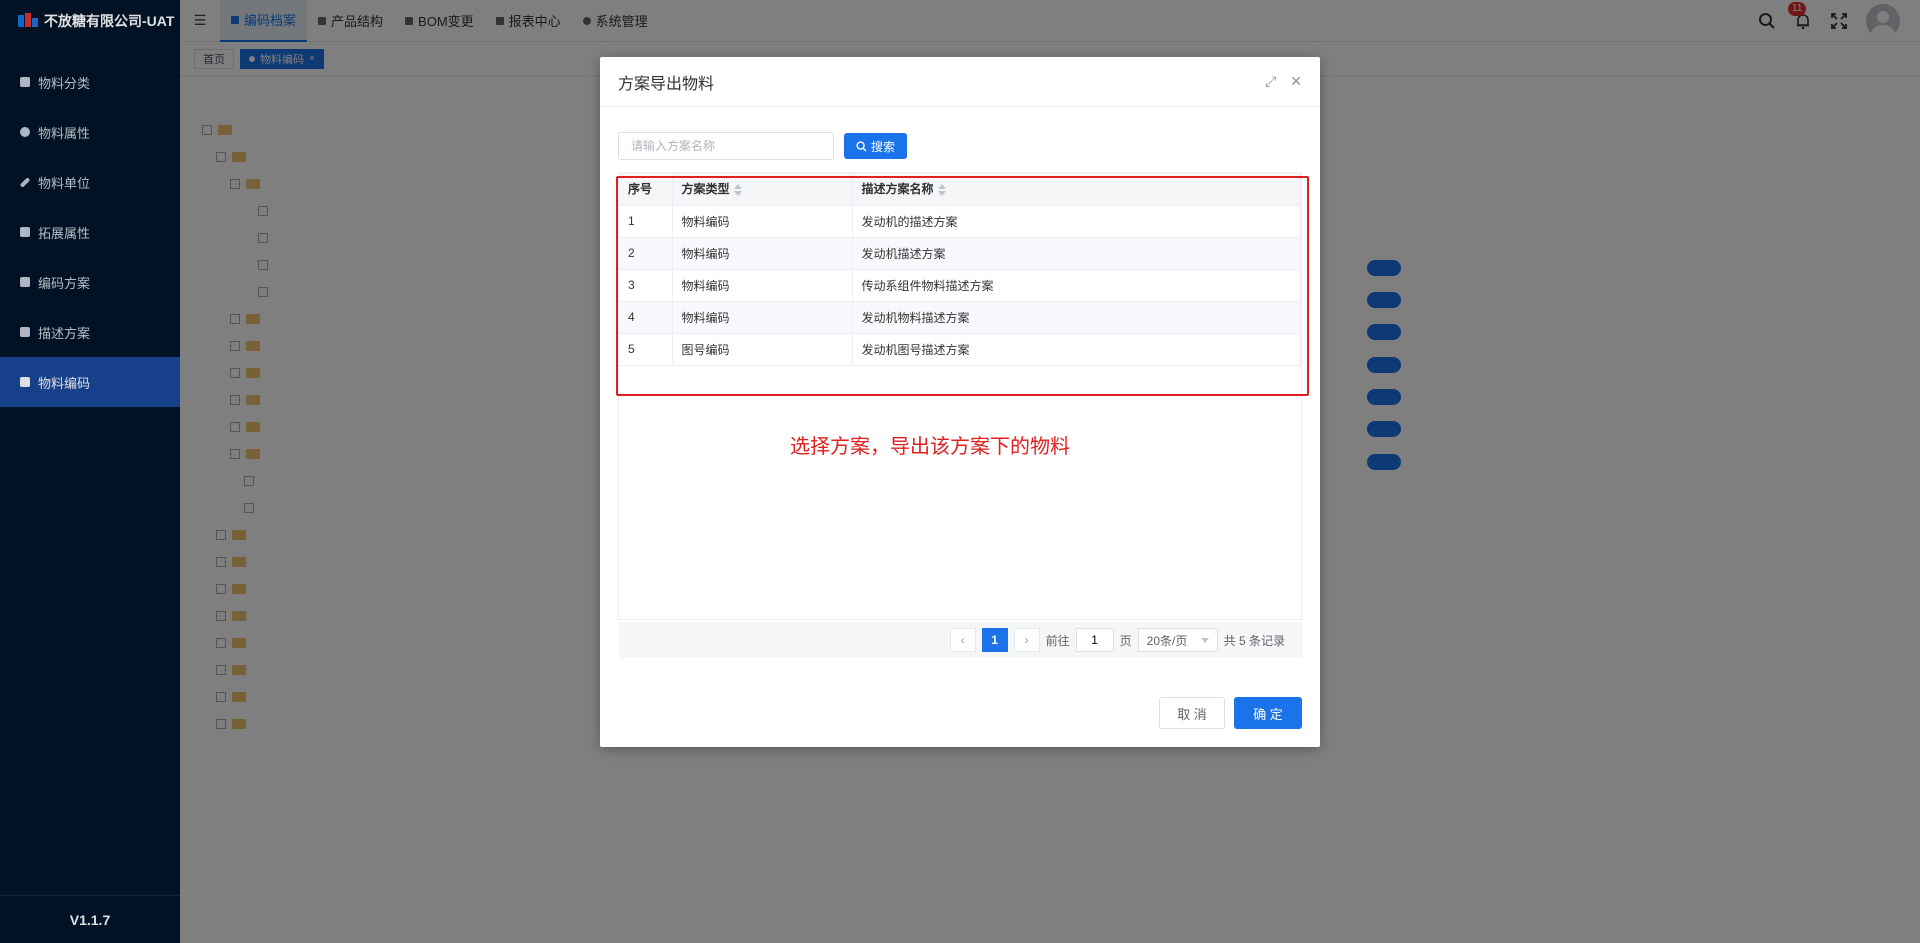 This screenshot has width=1920, height=943. I want to click on row-scheme-name: 发动机图号描述方案, so click(1076, 349).